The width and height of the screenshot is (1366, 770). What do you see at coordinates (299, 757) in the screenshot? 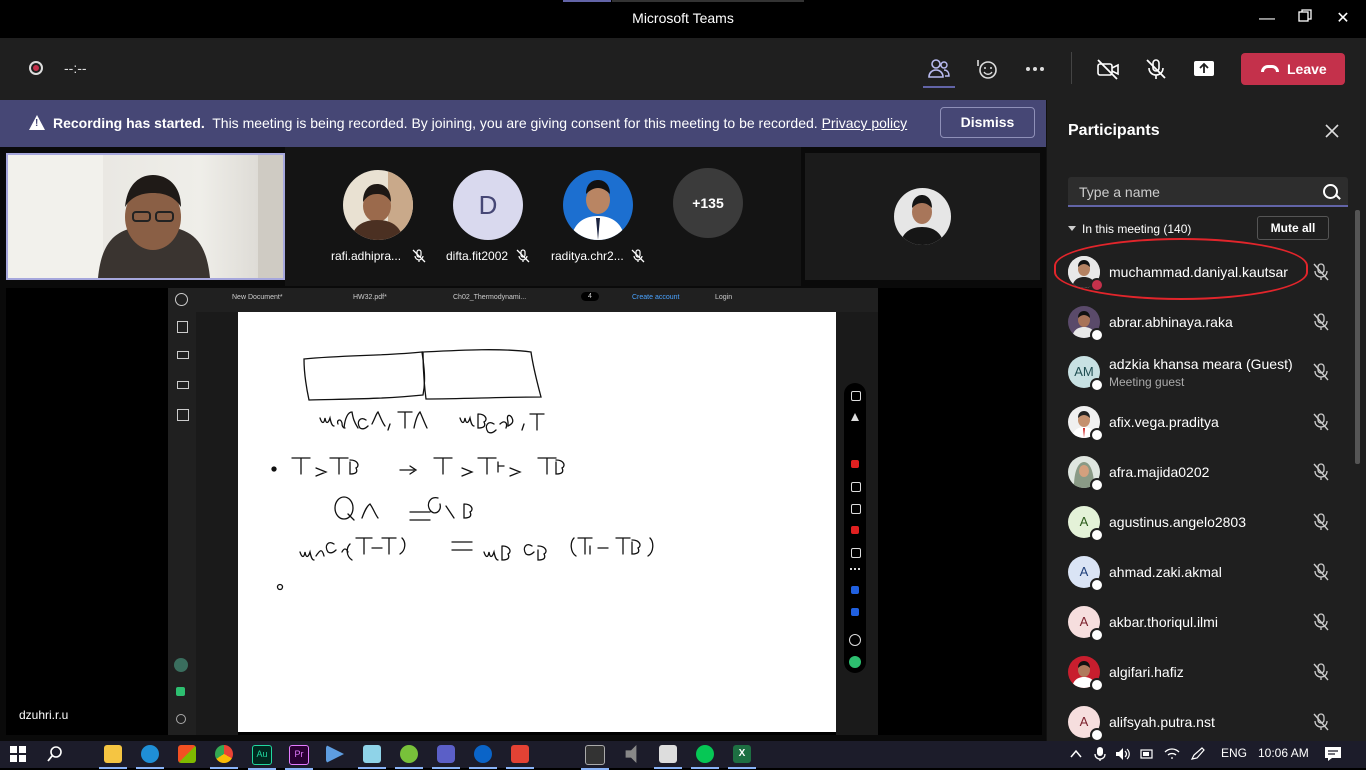
I see `premiere-icon: Pr` at bounding box center [299, 757].